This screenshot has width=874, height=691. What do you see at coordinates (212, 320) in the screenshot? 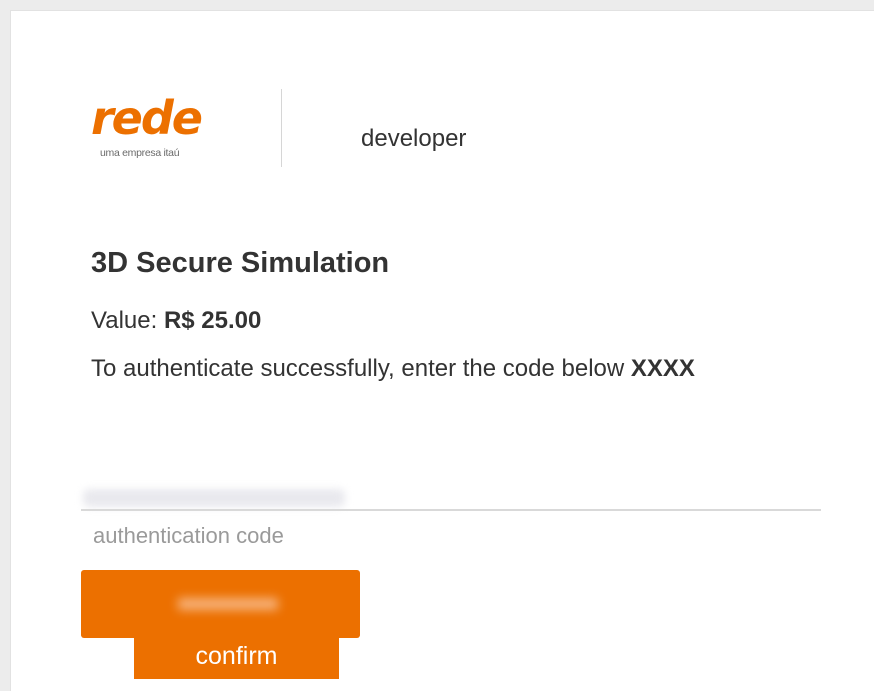
I see `value-amount: R$ 25.00` at bounding box center [212, 320].